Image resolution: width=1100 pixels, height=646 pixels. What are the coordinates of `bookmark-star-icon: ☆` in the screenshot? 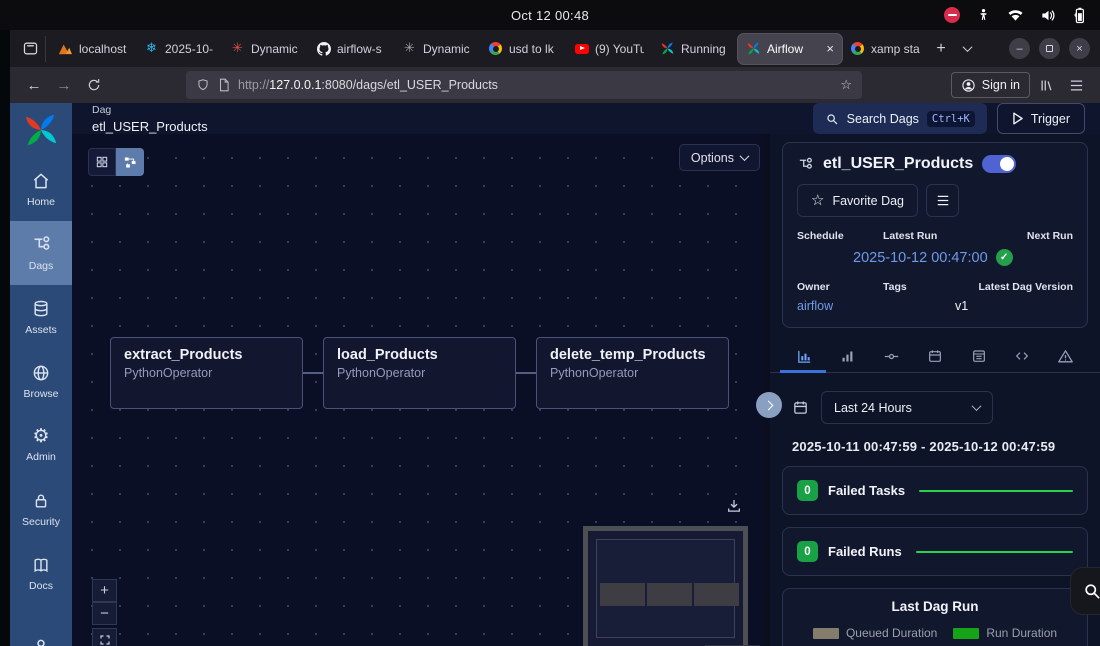 It's located at (846, 85).